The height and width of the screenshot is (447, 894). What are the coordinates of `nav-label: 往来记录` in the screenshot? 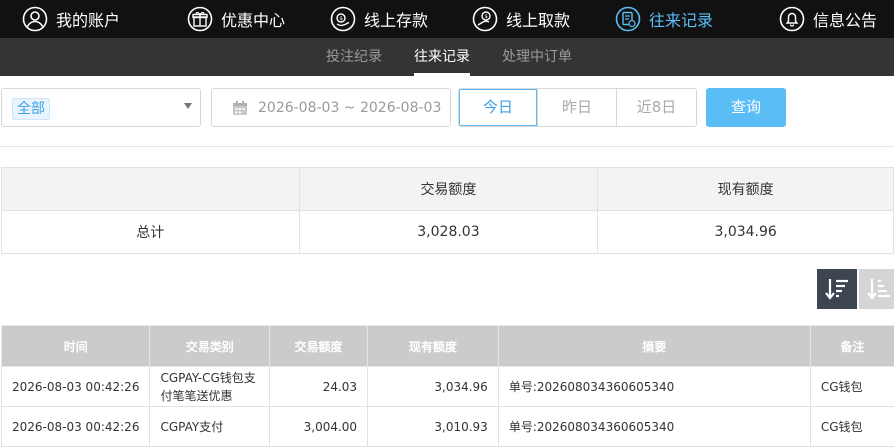 It's located at (681, 20).